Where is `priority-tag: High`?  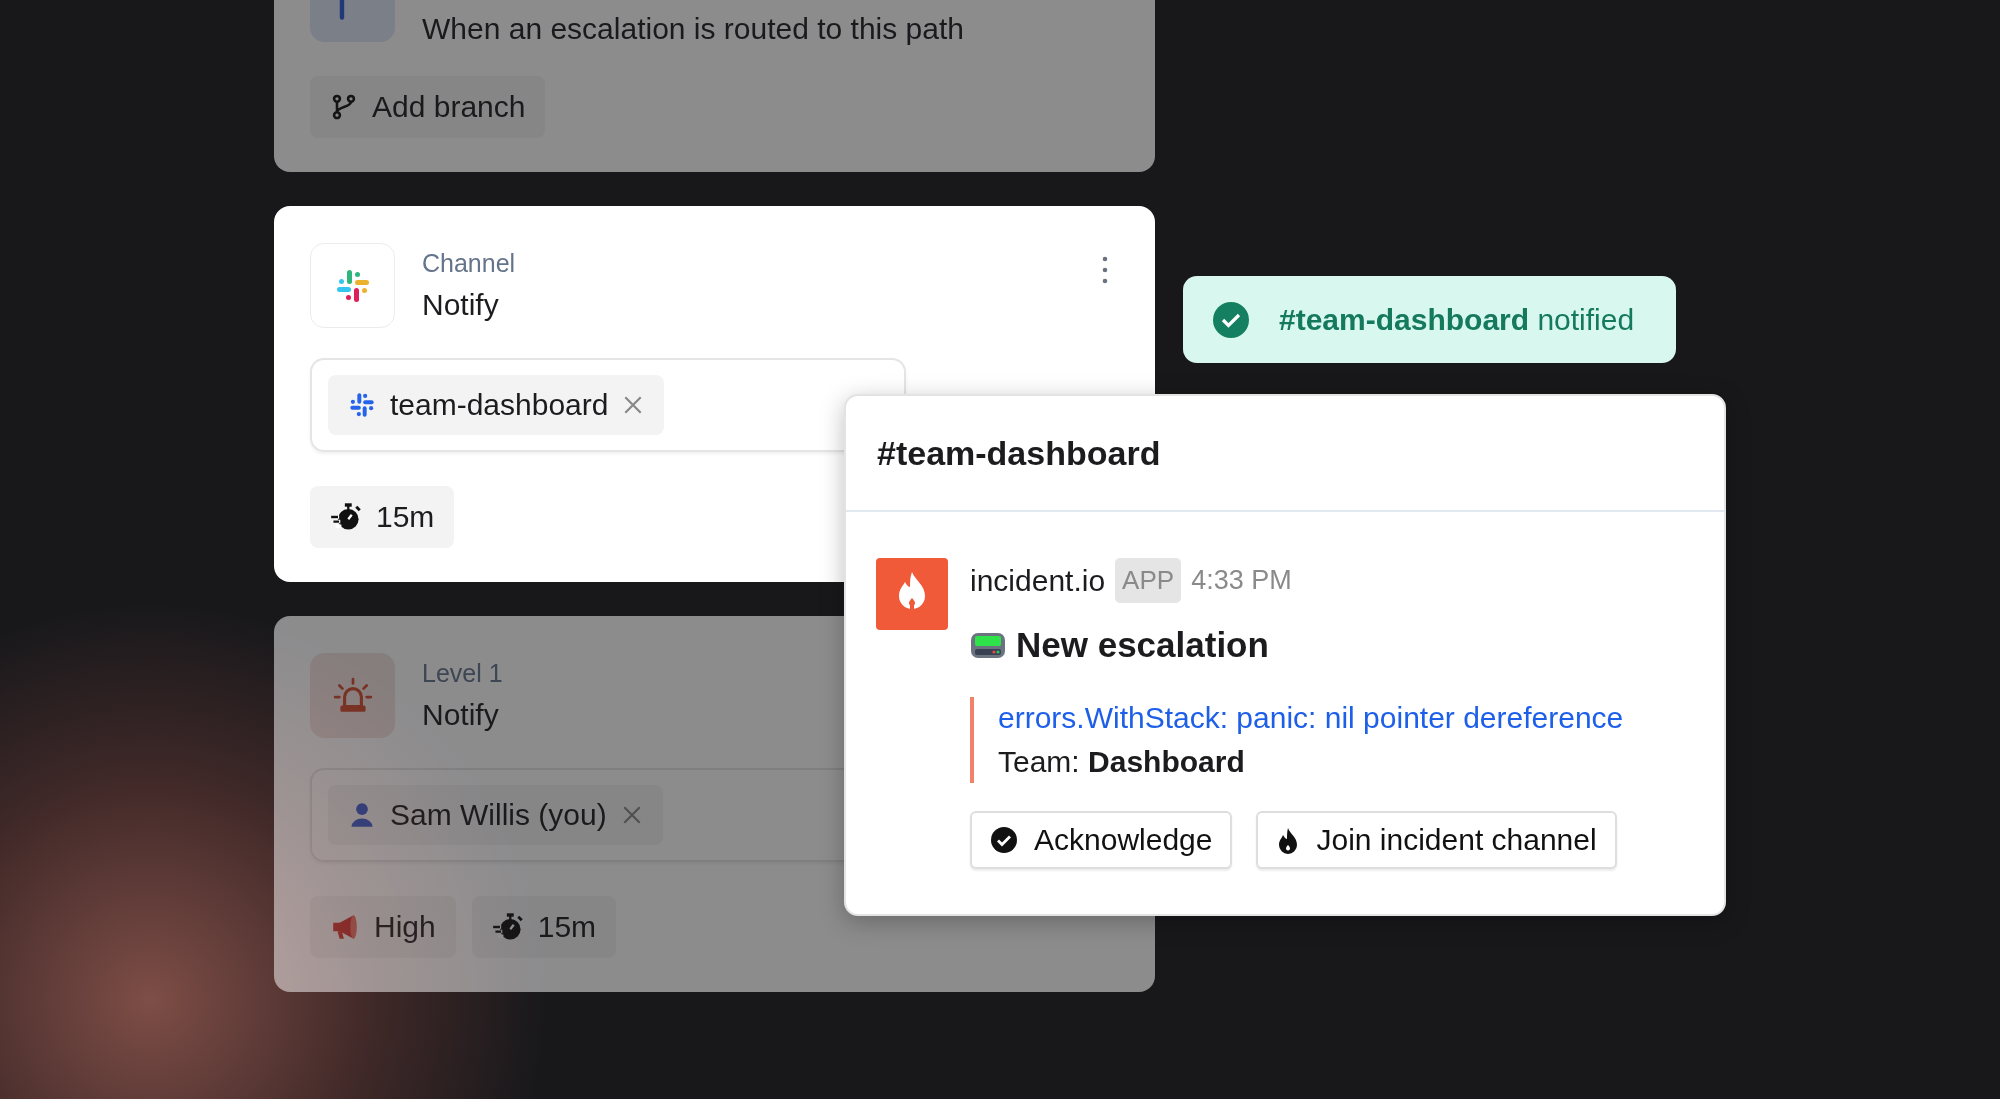
priority-tag: High is located at coordinates (383, 927).